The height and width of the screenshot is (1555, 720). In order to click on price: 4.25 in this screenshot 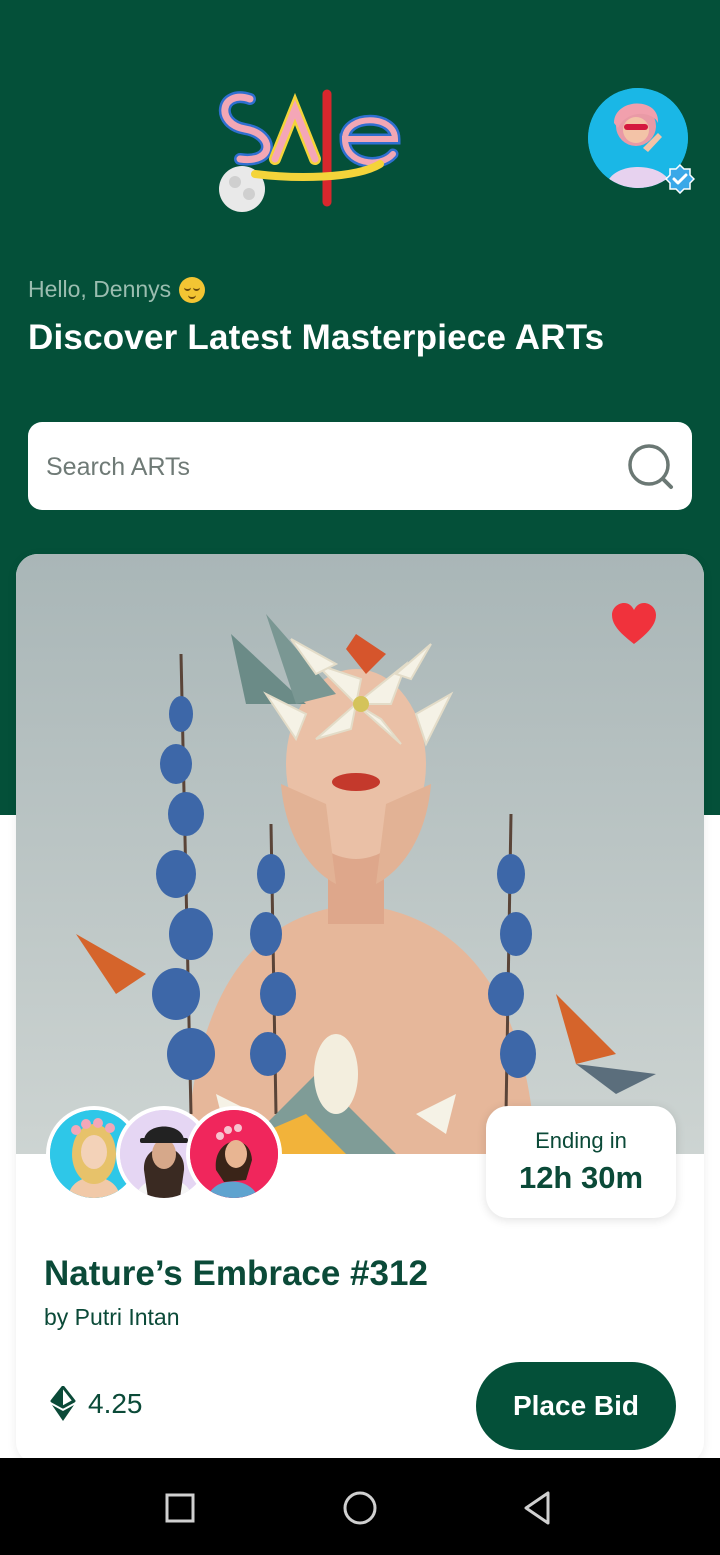, I will do `click(96, 1404)`.